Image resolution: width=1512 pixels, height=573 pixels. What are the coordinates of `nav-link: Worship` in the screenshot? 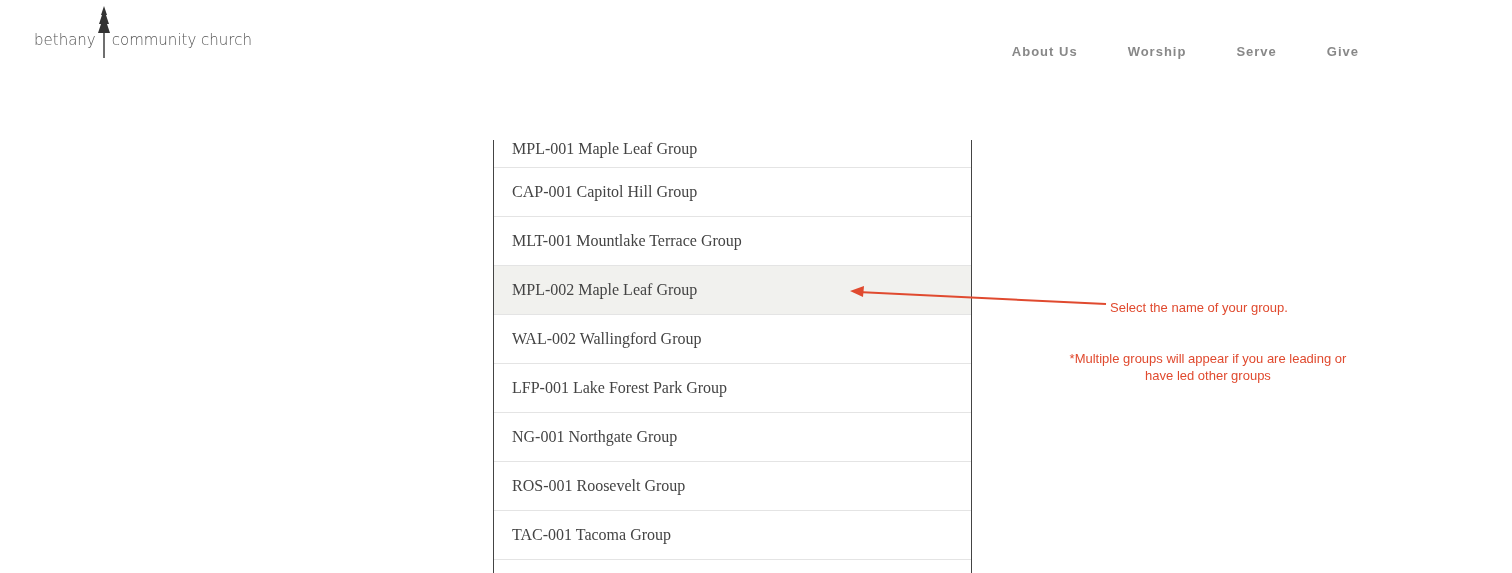 It's located at (1157, 51).